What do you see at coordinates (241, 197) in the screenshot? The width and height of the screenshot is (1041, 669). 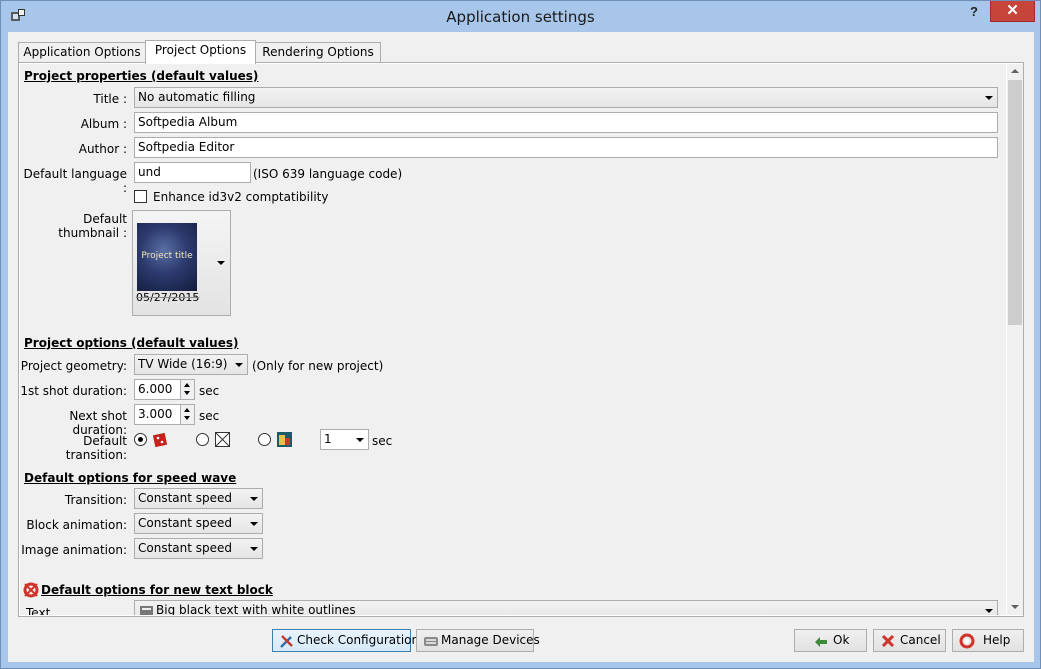 I see `enhance-id3v2-label: Enhance id3v2 comptatibility` at bounding box center [241, 197].